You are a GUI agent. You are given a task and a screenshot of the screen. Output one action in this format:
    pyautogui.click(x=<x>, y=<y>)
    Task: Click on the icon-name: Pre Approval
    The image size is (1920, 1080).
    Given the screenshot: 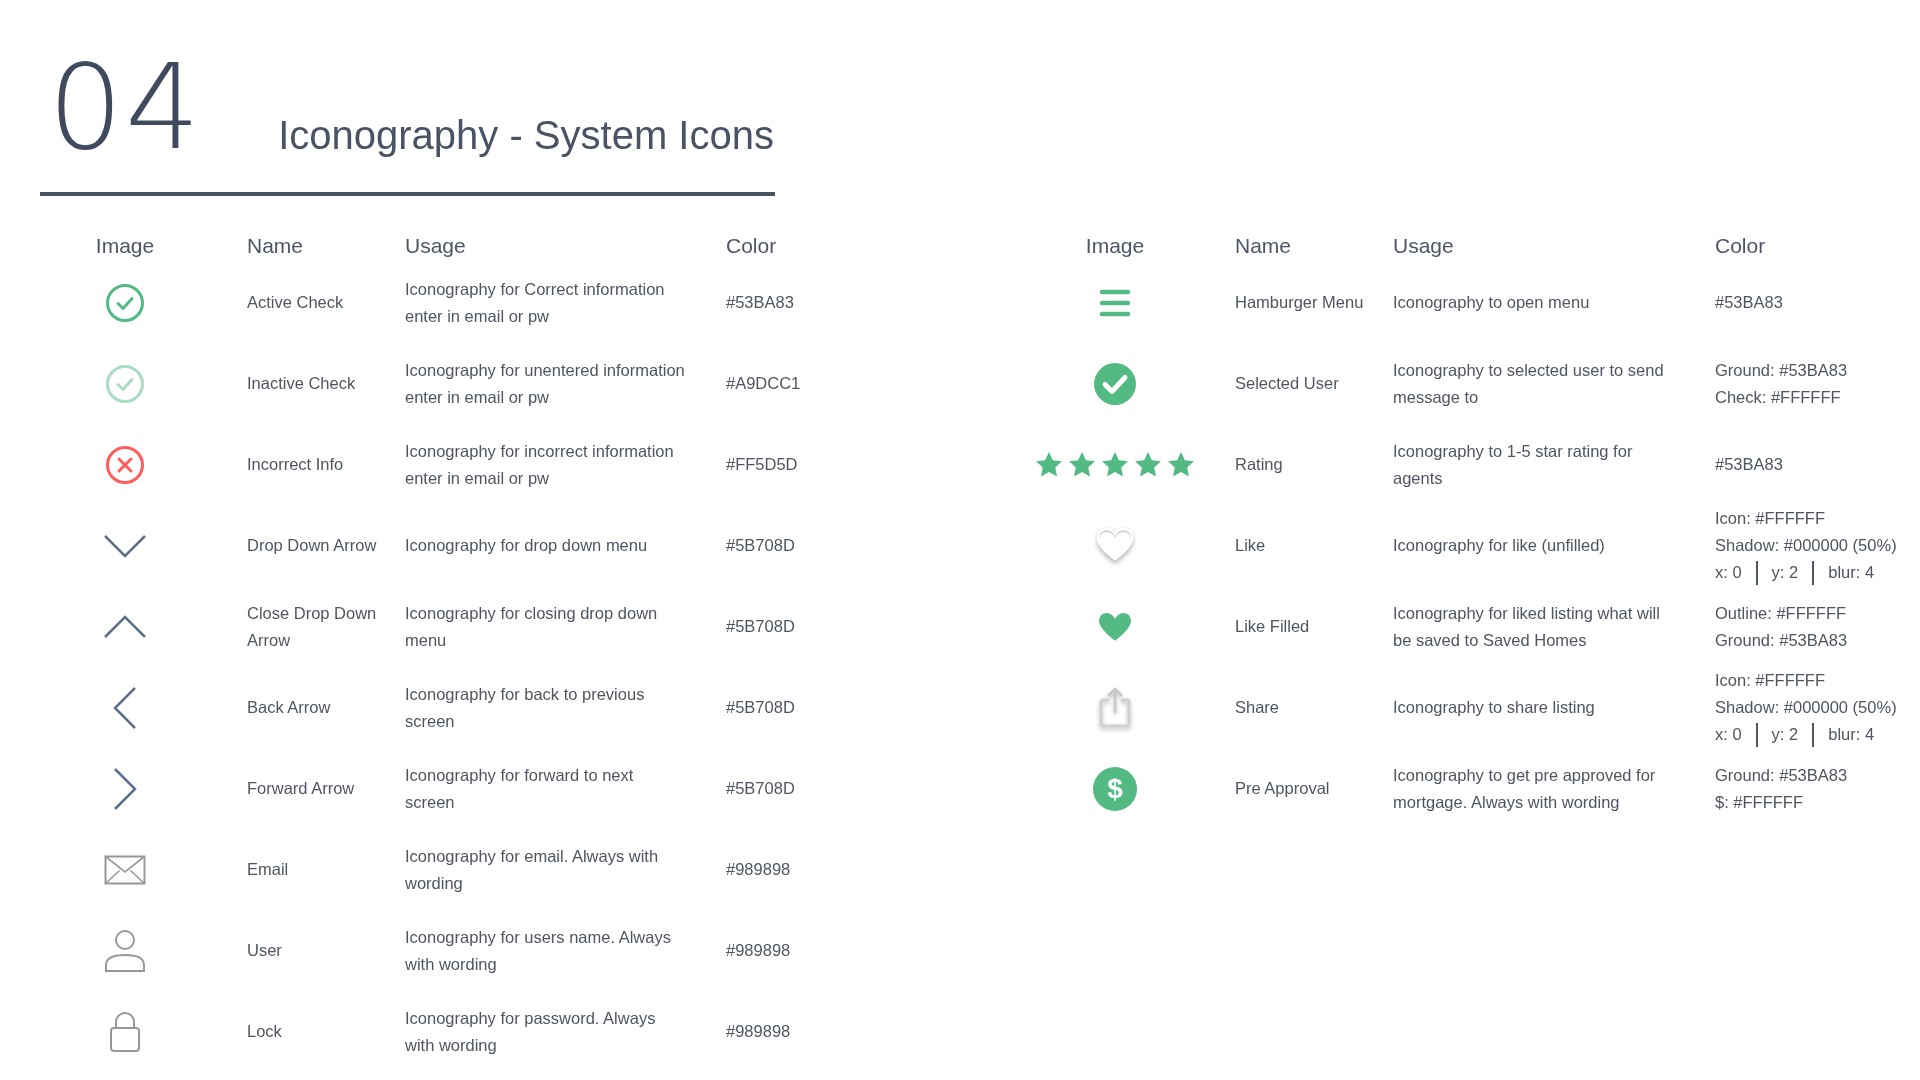 What is the action you would take?
    pyautogui.click(x=1283, y=788)
    